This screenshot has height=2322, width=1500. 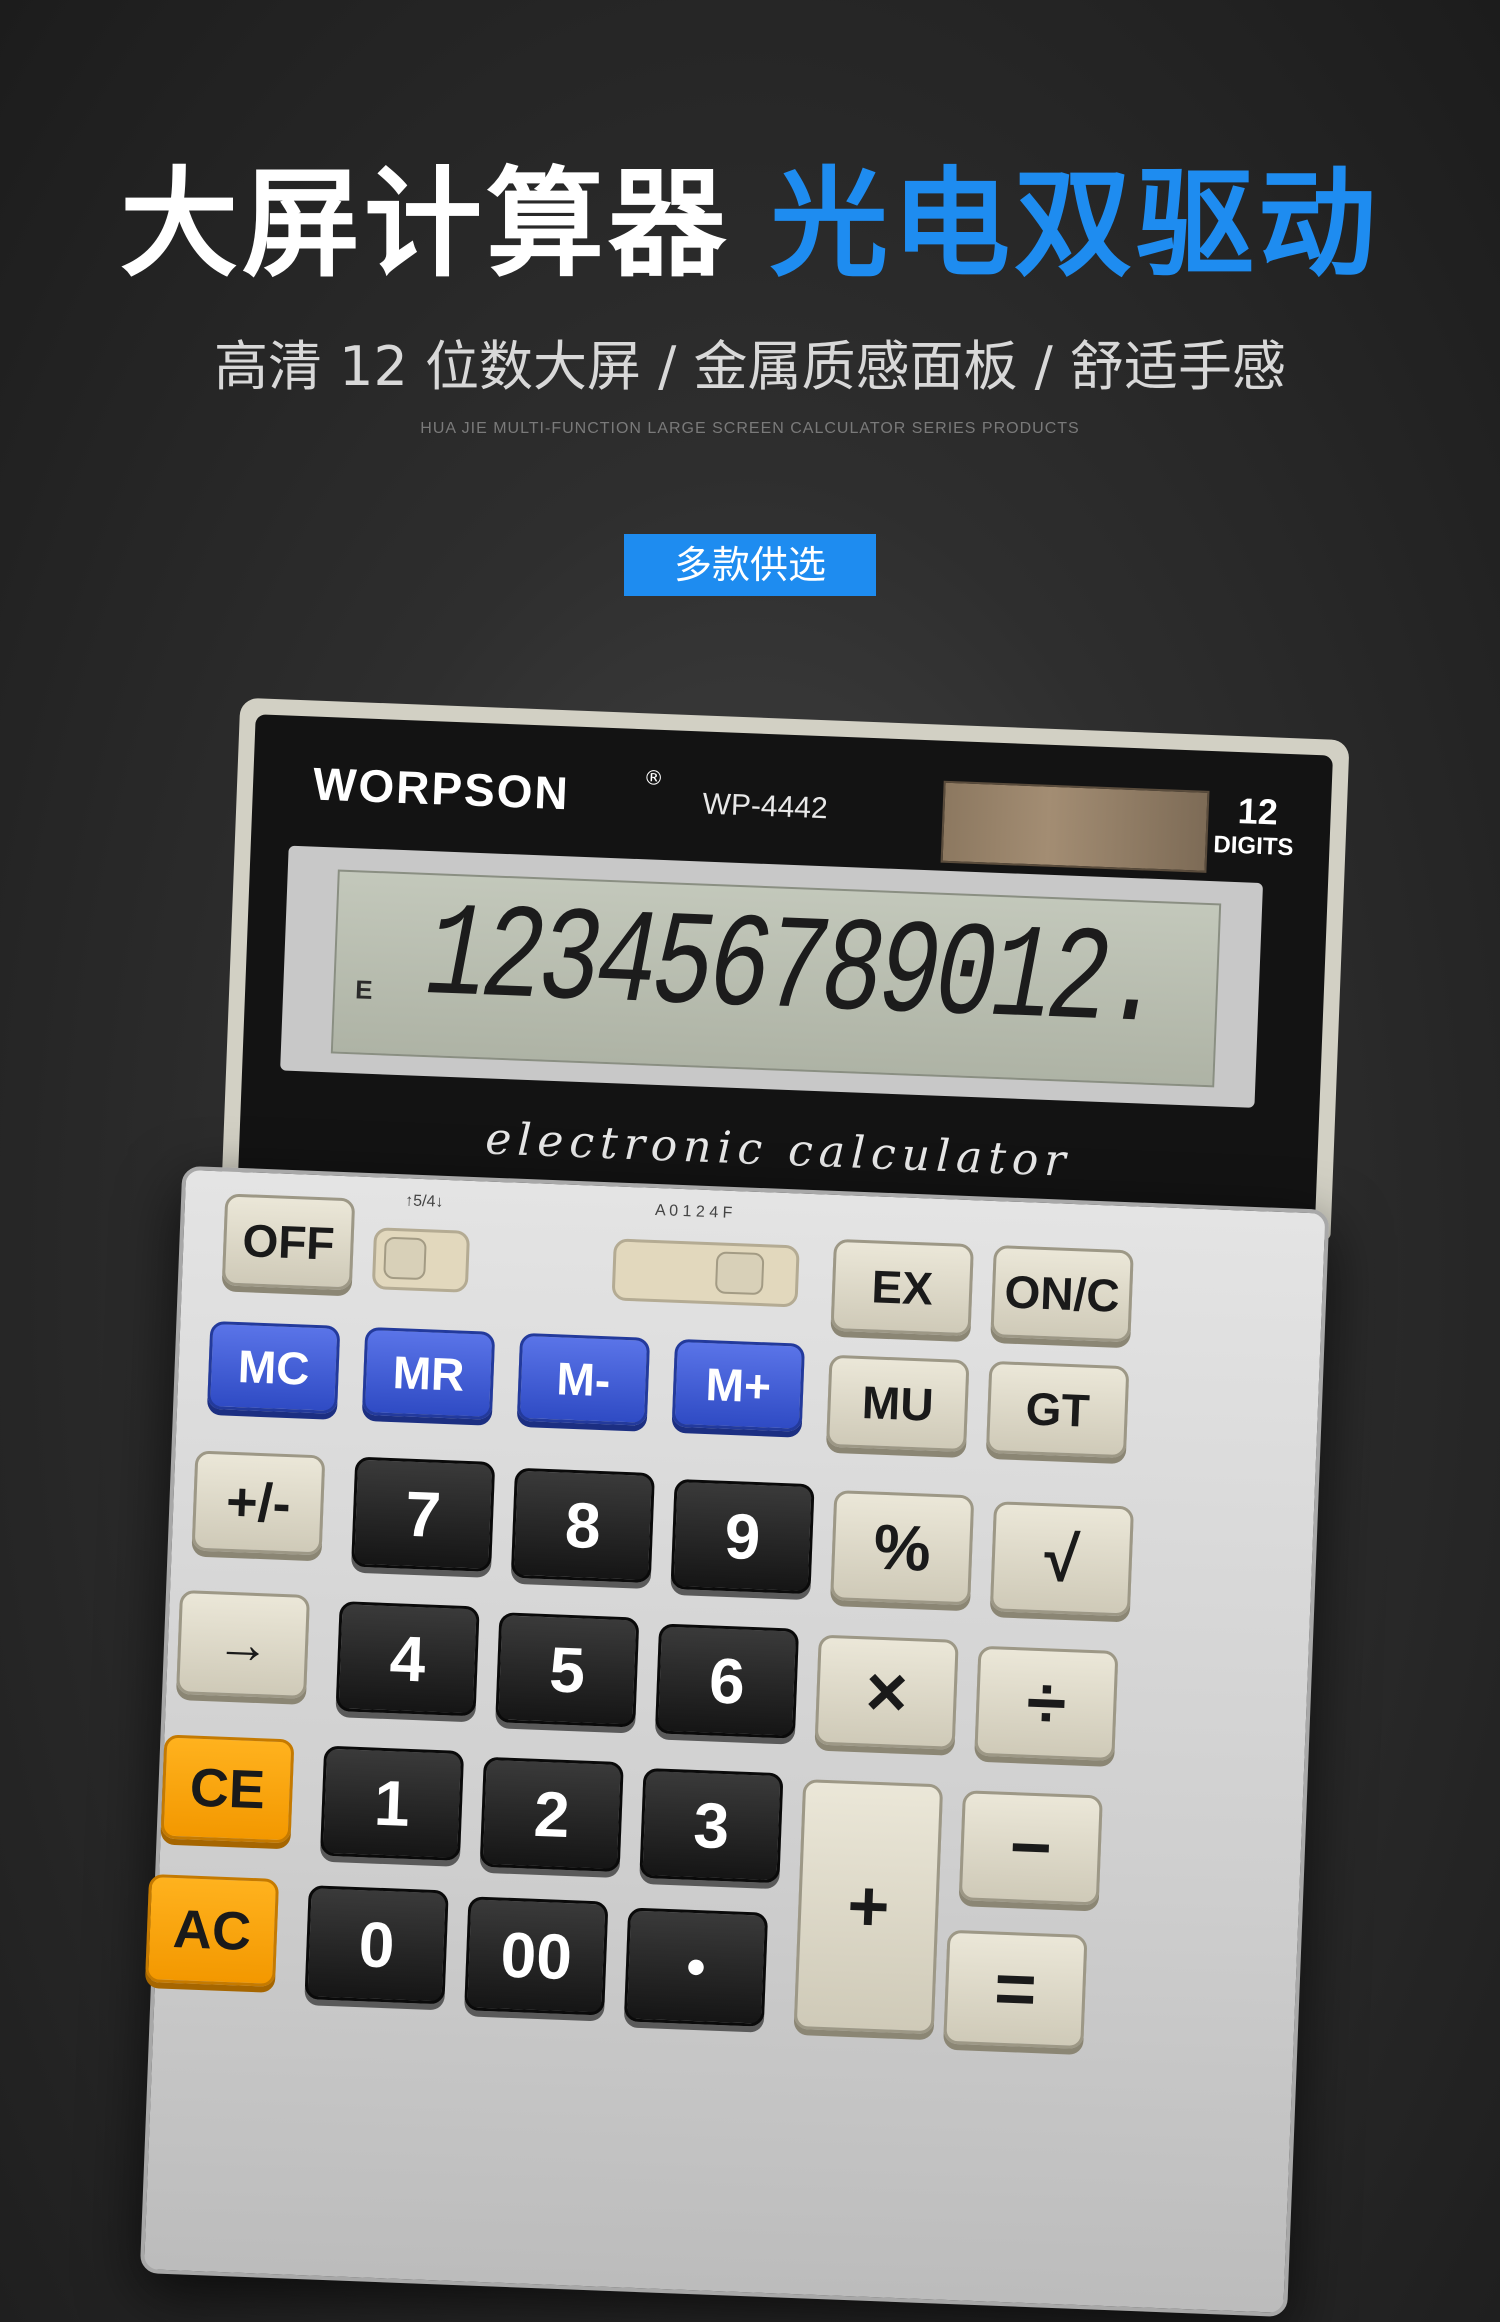 I want to click on key-multiply: ×, so click(x=886, y=1692).